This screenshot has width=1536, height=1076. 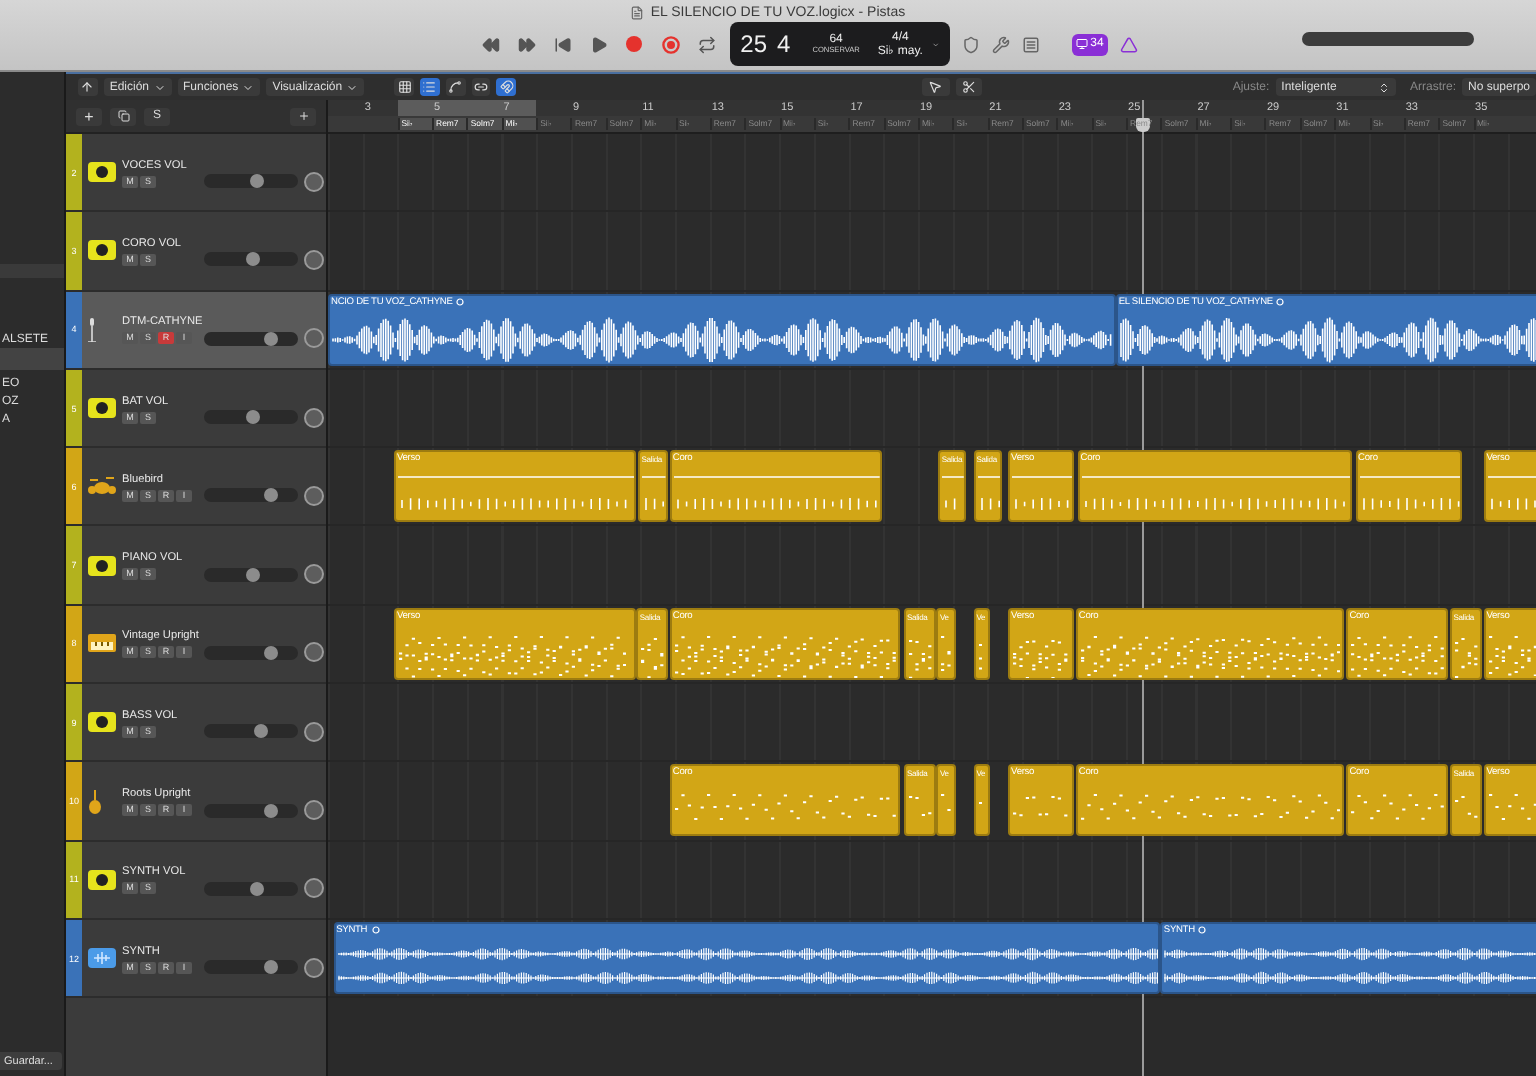 What do you see at coordinates (598, 44) in the screenshot?
I see `play-icon` at bounding box center [598, 44].